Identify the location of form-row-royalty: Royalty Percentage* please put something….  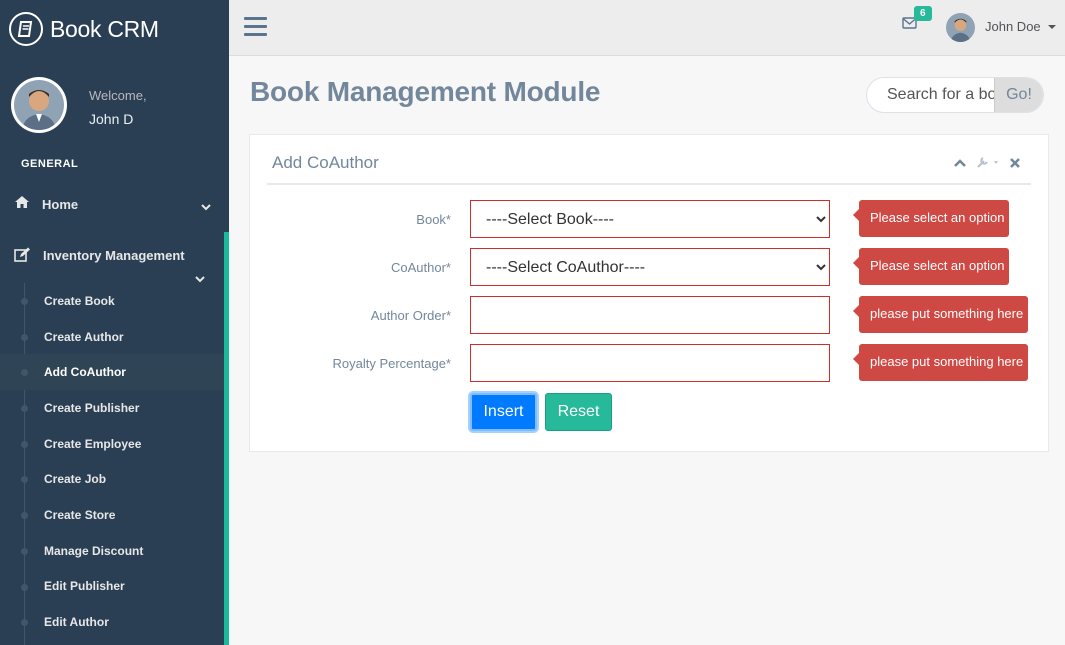
(650, 364).